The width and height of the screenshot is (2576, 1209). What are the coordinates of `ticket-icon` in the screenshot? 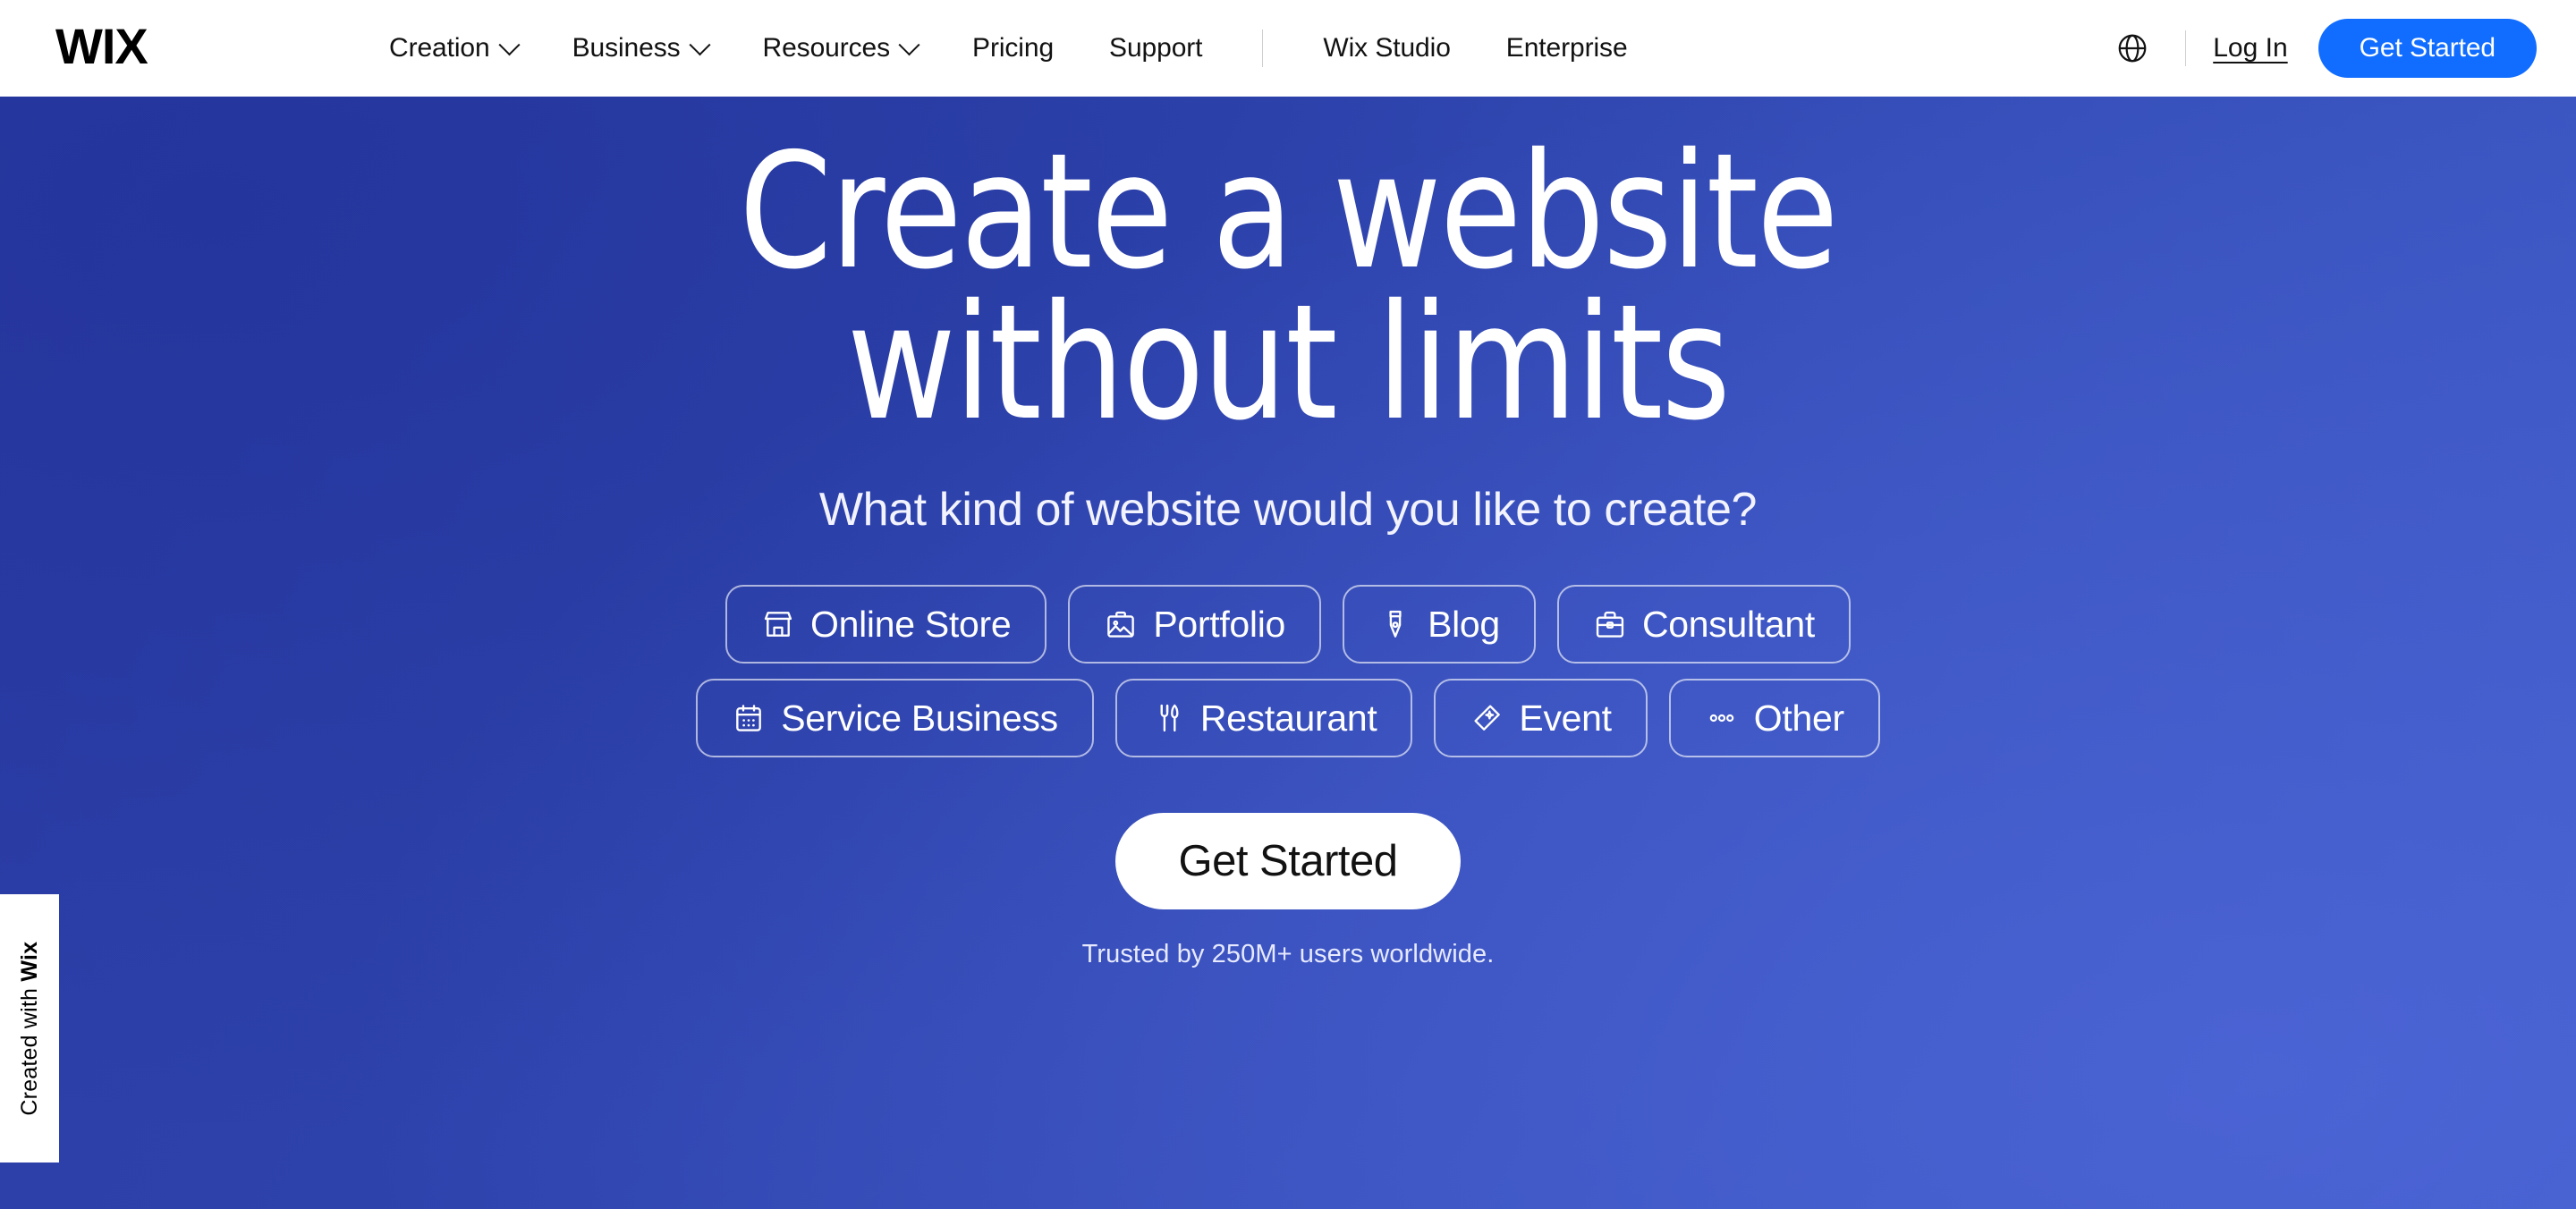 It's located at (1487, 718).